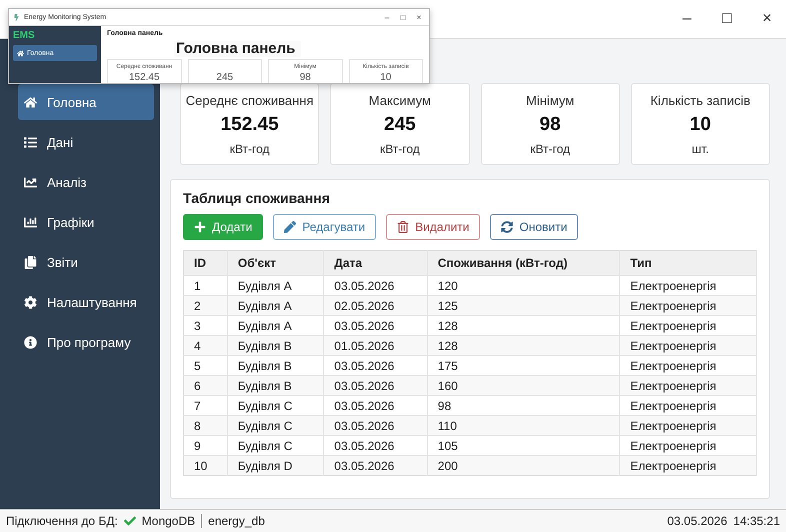 Image resolution: width=786 pixels, height=532 pixels. What do you see at coordinates (30, 302) in the screenshot?
I see `settings-icon` at bounding box center [30, 302].